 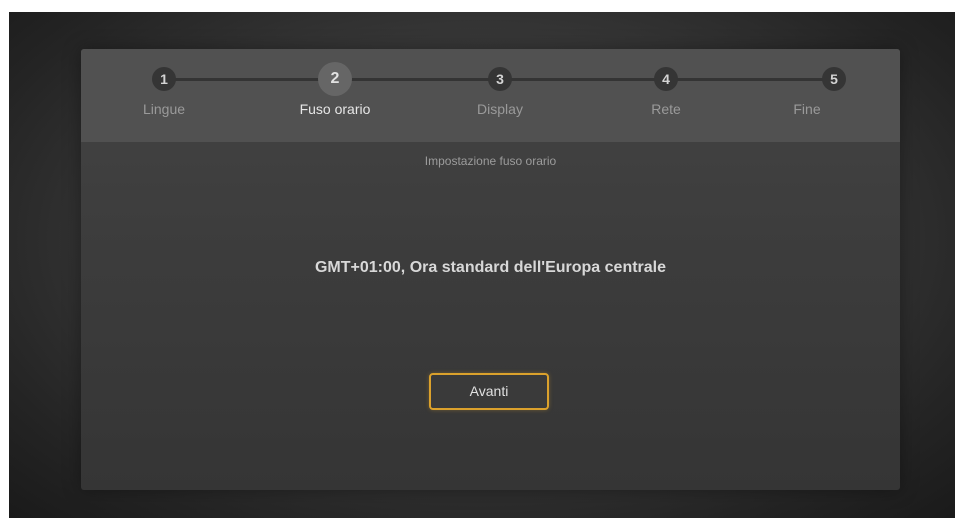 I want to click on step-lingue: 1 Lingue, so click(x=164, y=83).